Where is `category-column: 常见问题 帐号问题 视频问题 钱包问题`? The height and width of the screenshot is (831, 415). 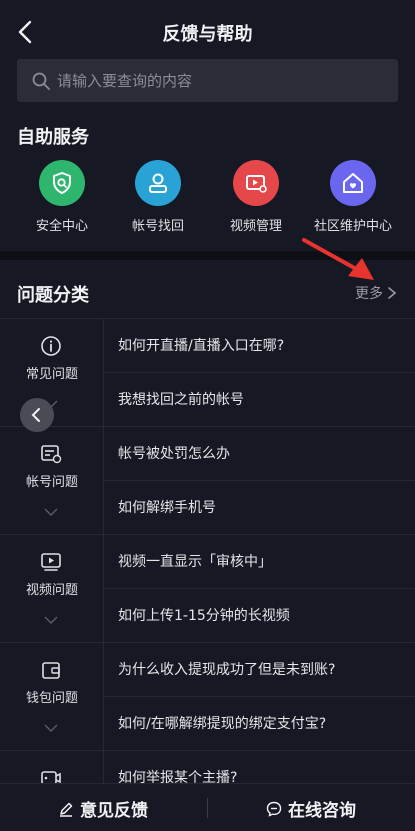 category-column: 常见问题 帐号问题 视频问题 钱包问题 is located at coordinates (52, 552).